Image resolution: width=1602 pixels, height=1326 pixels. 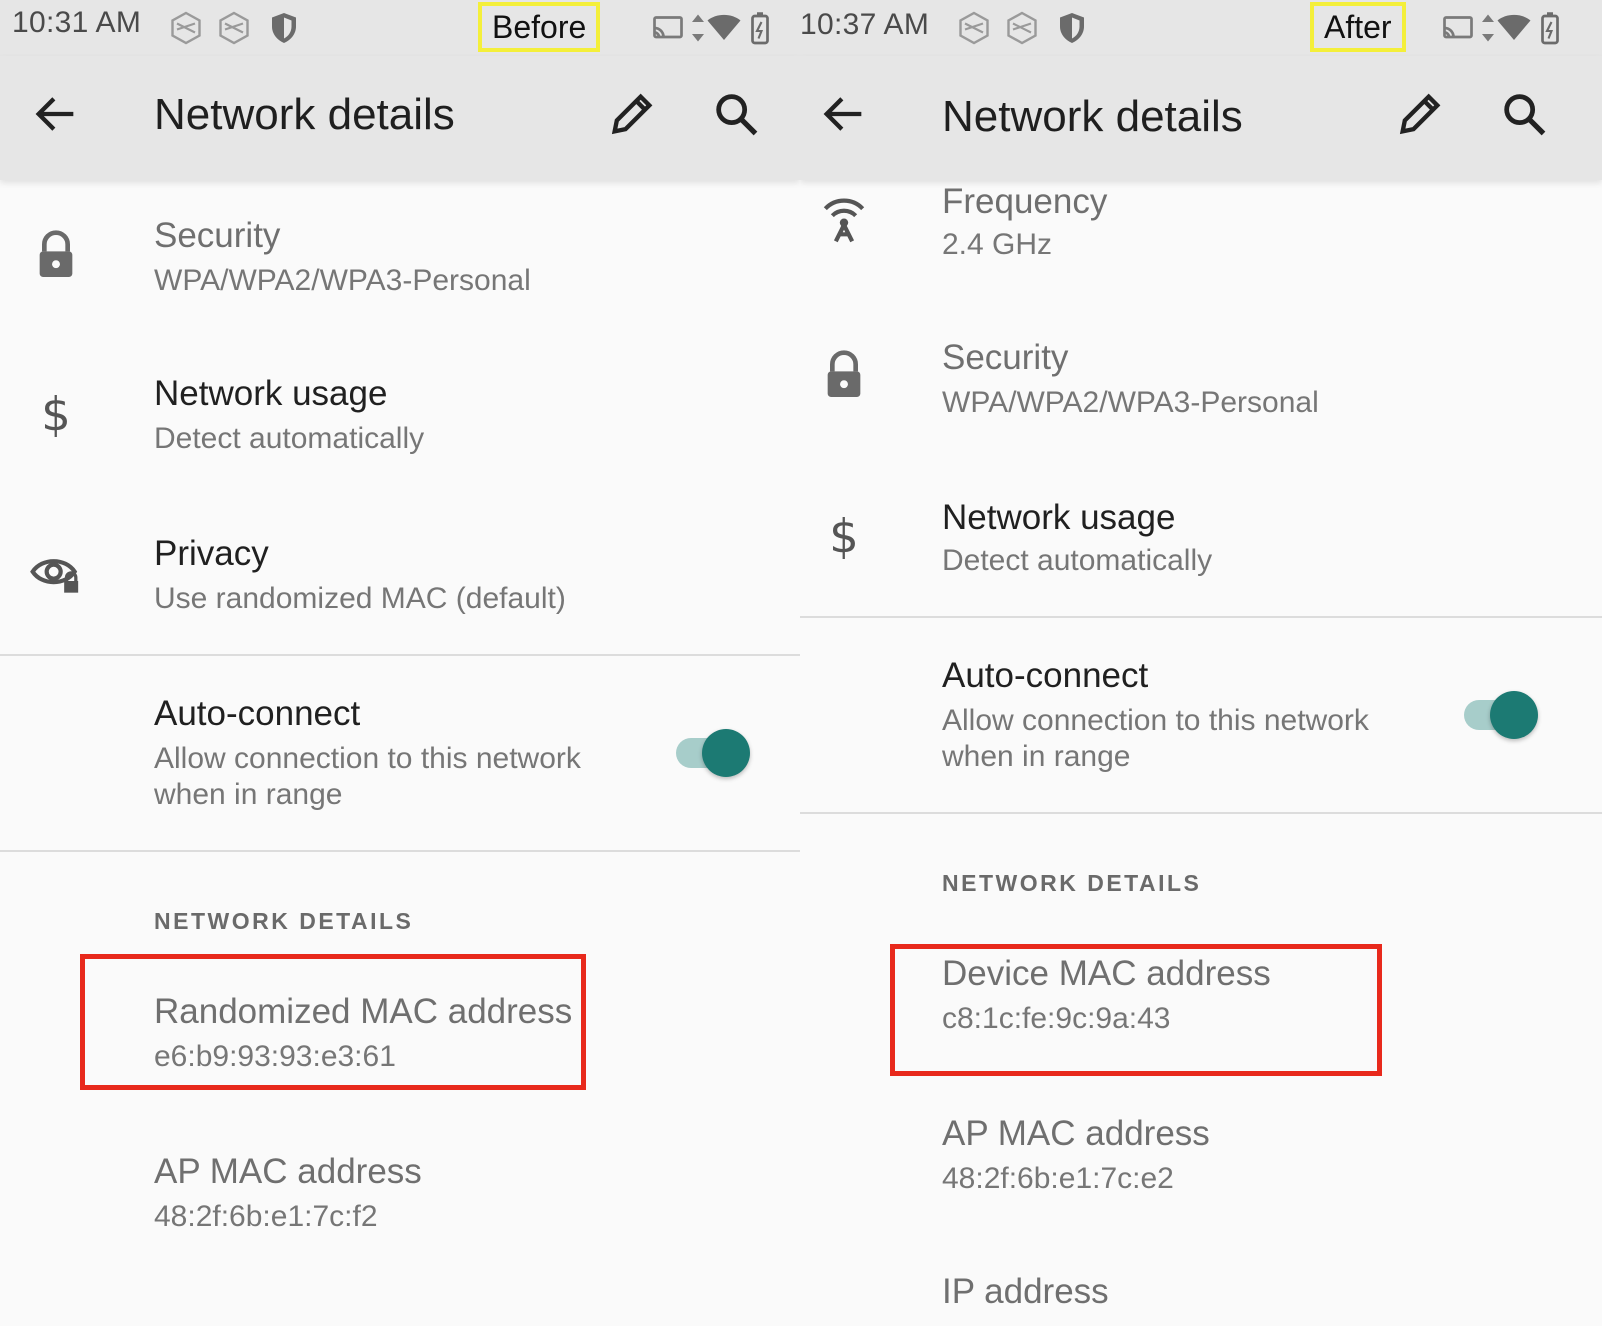 I want to click on row-title: IP address, so click(x=1025, y=1291).